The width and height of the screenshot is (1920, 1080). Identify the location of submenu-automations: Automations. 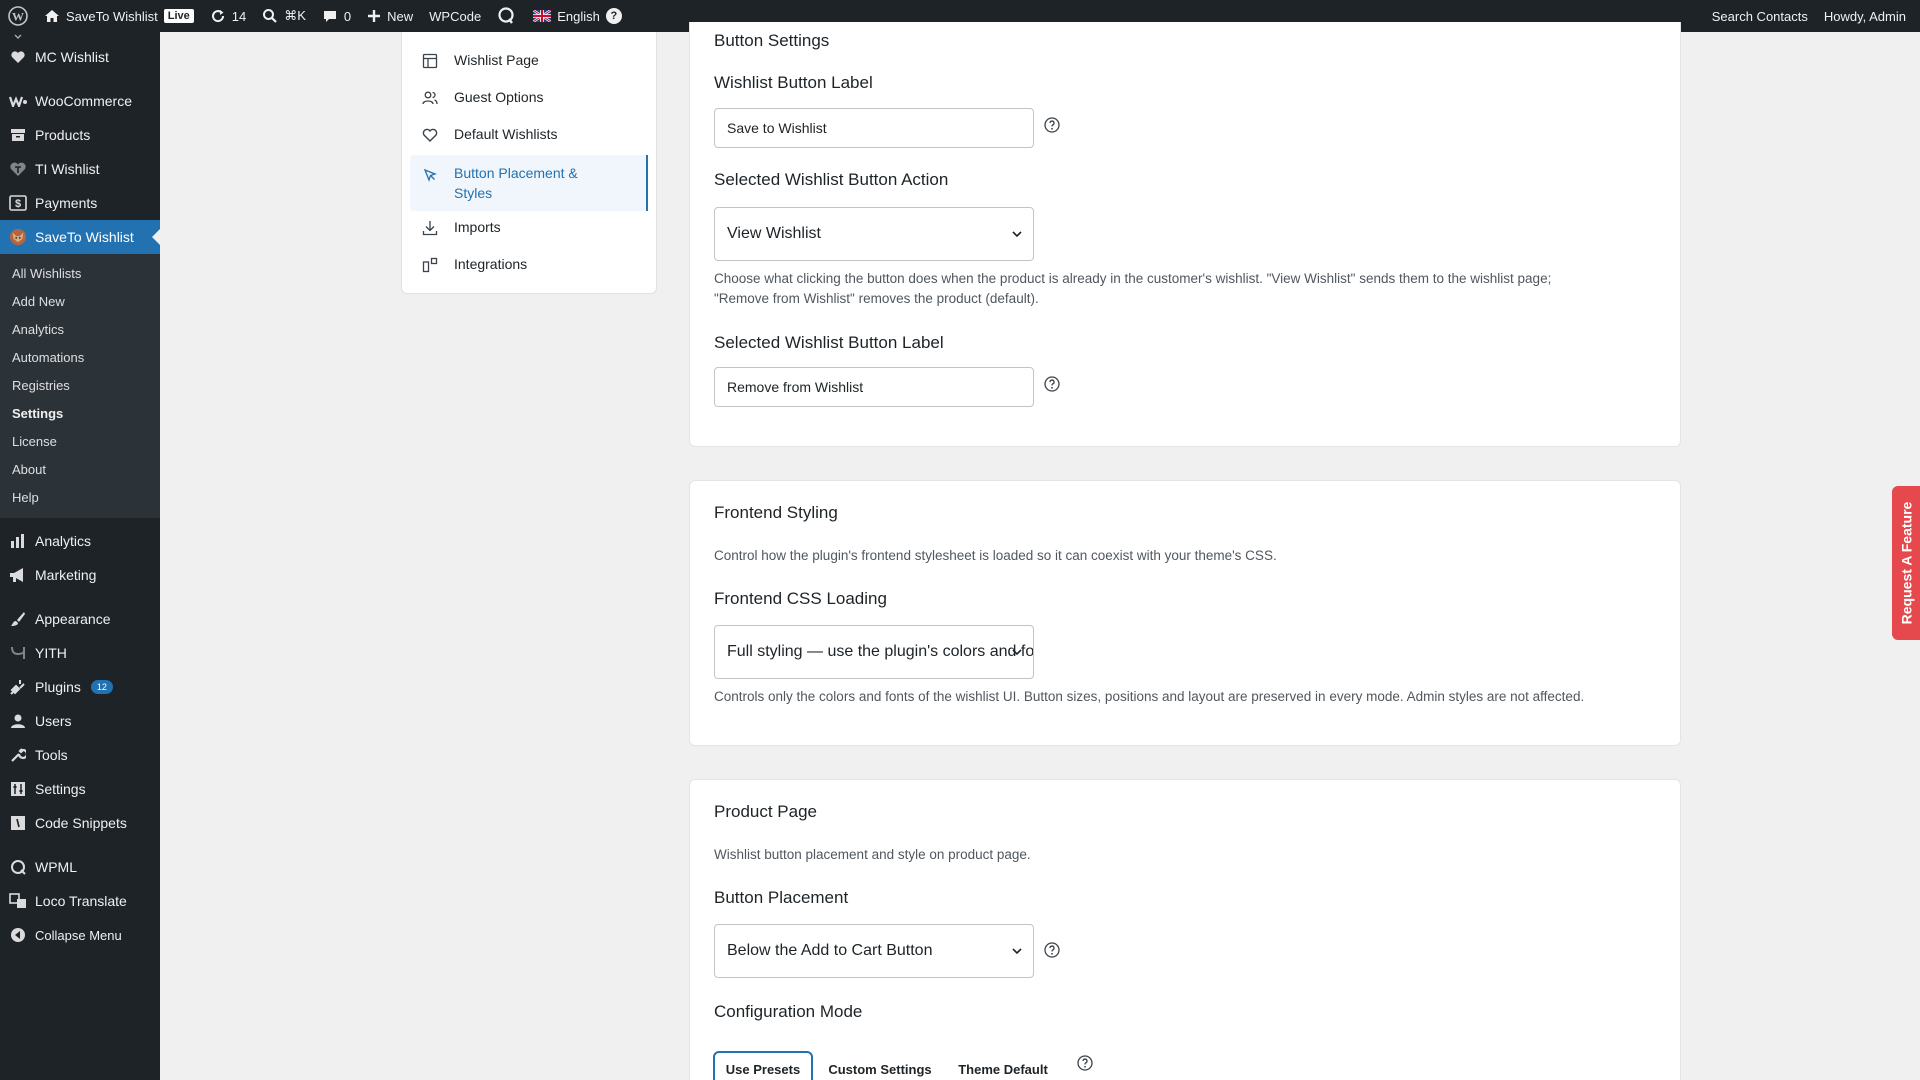
(80, 358).